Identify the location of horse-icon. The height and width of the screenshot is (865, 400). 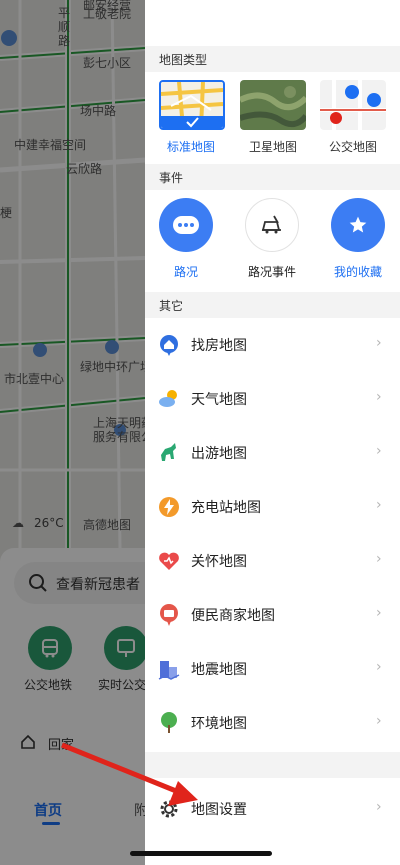
(168, 452).